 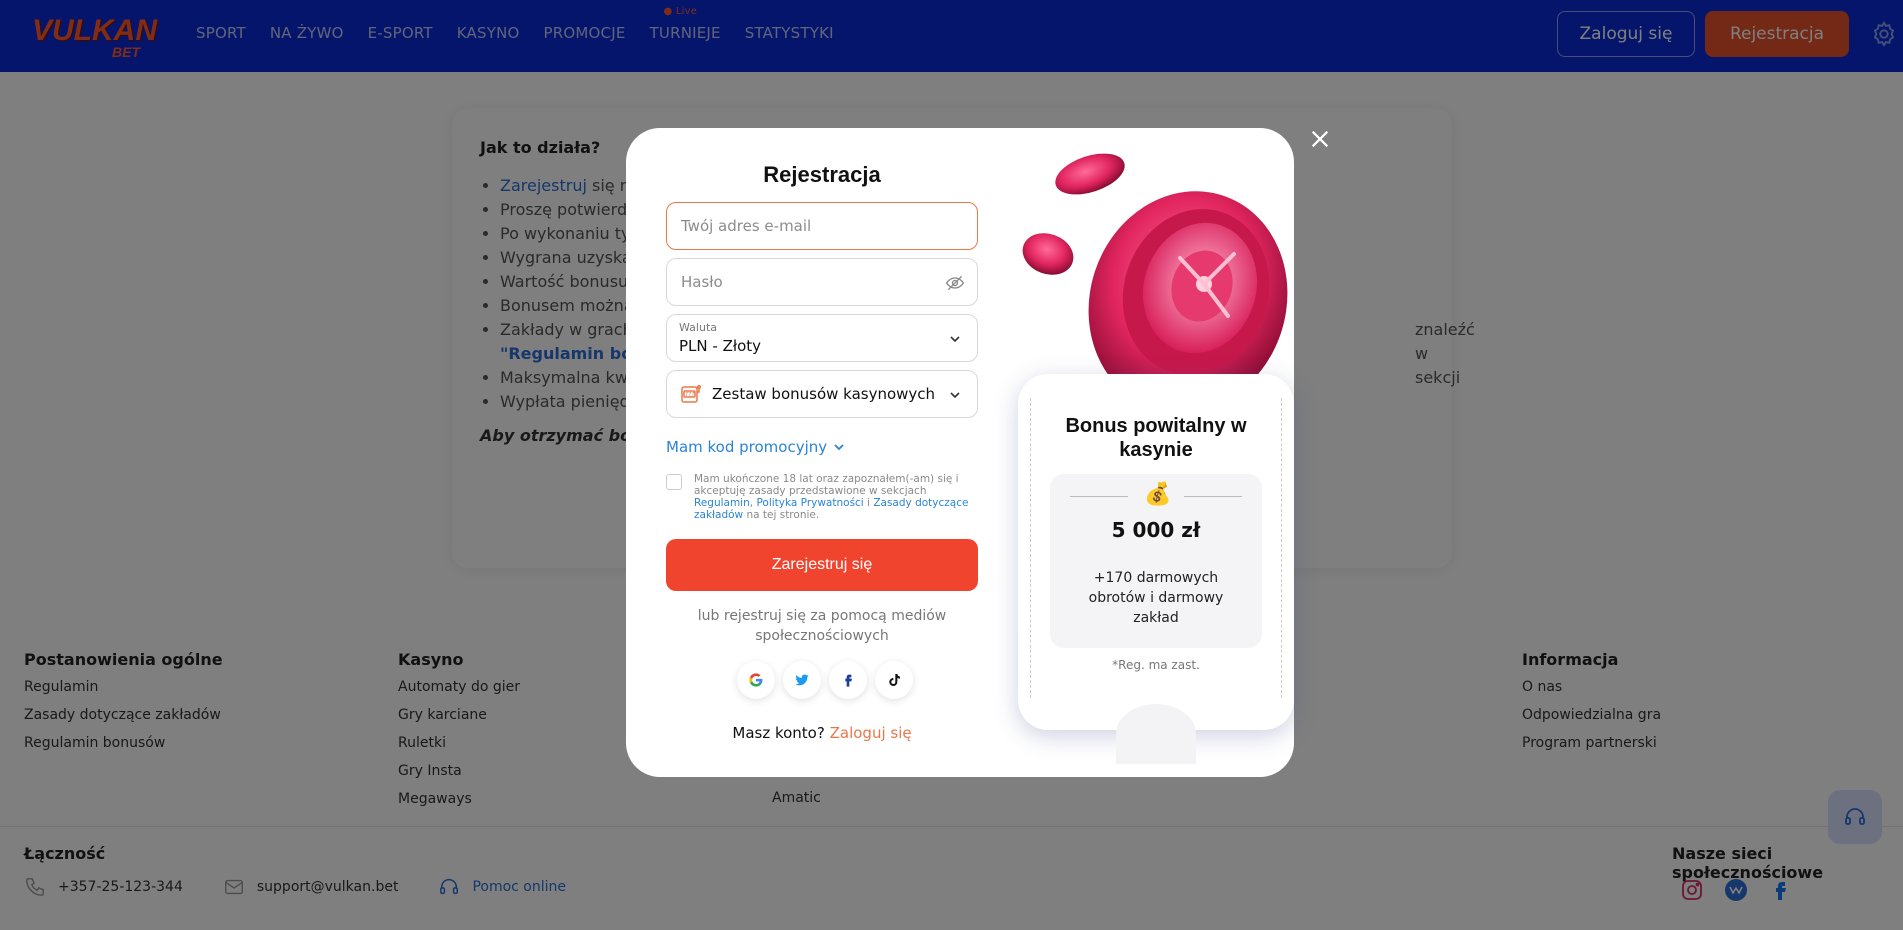 I want to click on modal-title: Rejestracja, so click(x=822, y=174).